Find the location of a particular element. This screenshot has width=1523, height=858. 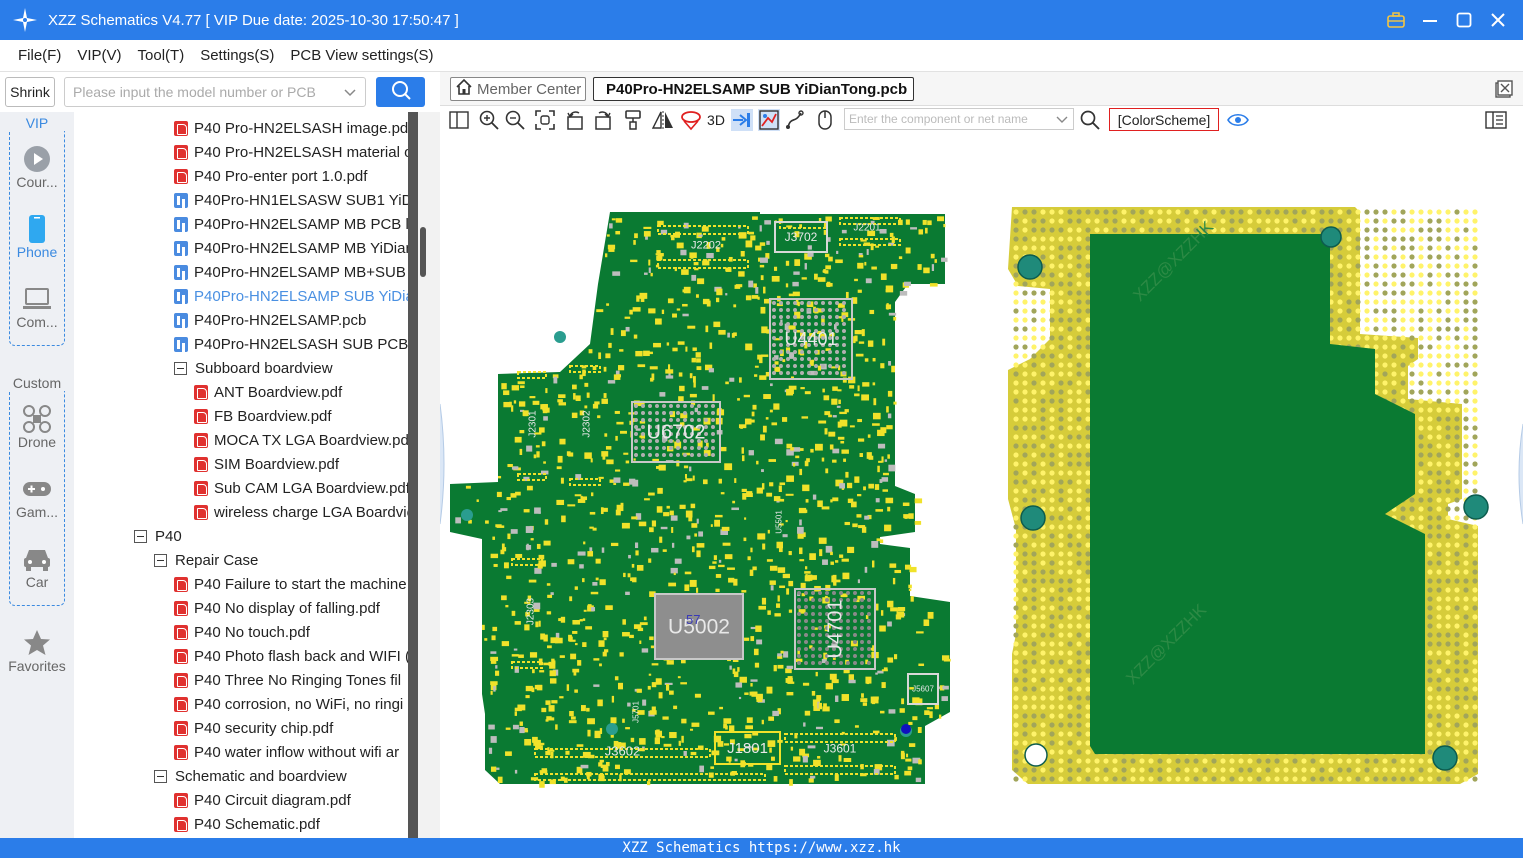

tree-scrollbar is located at coordinates (424, 475).